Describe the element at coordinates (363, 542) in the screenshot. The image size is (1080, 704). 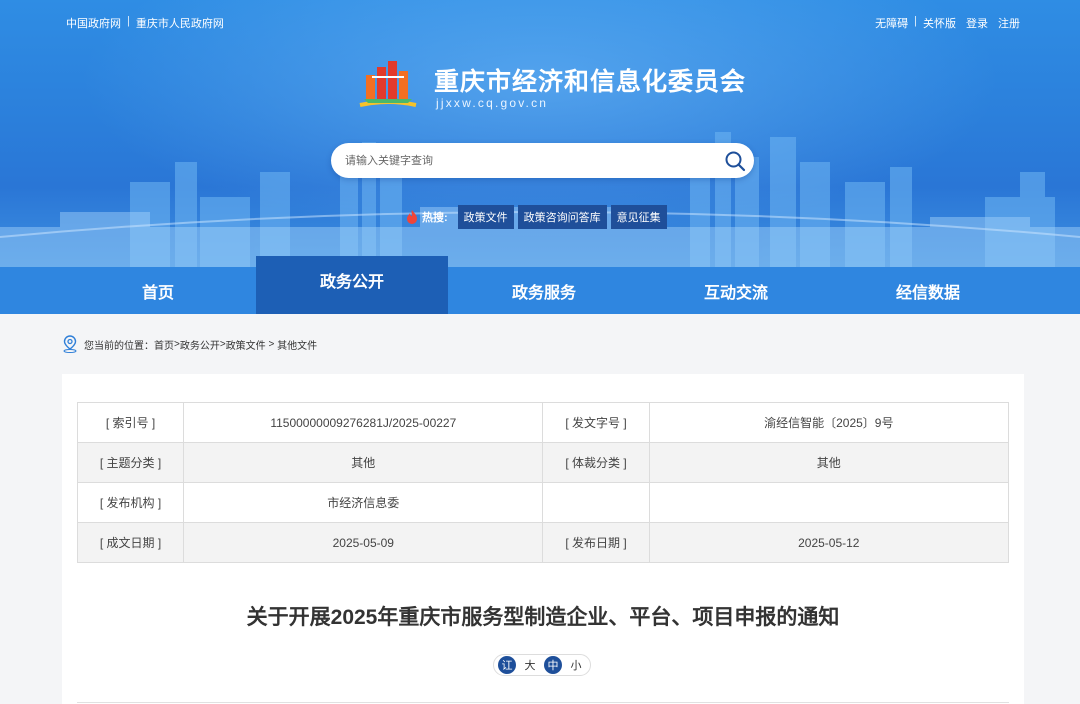
I see `meta-value: 2025-05-09` at that location.